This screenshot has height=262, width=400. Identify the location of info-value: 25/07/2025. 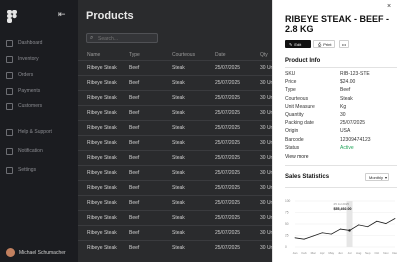
(353, 123).